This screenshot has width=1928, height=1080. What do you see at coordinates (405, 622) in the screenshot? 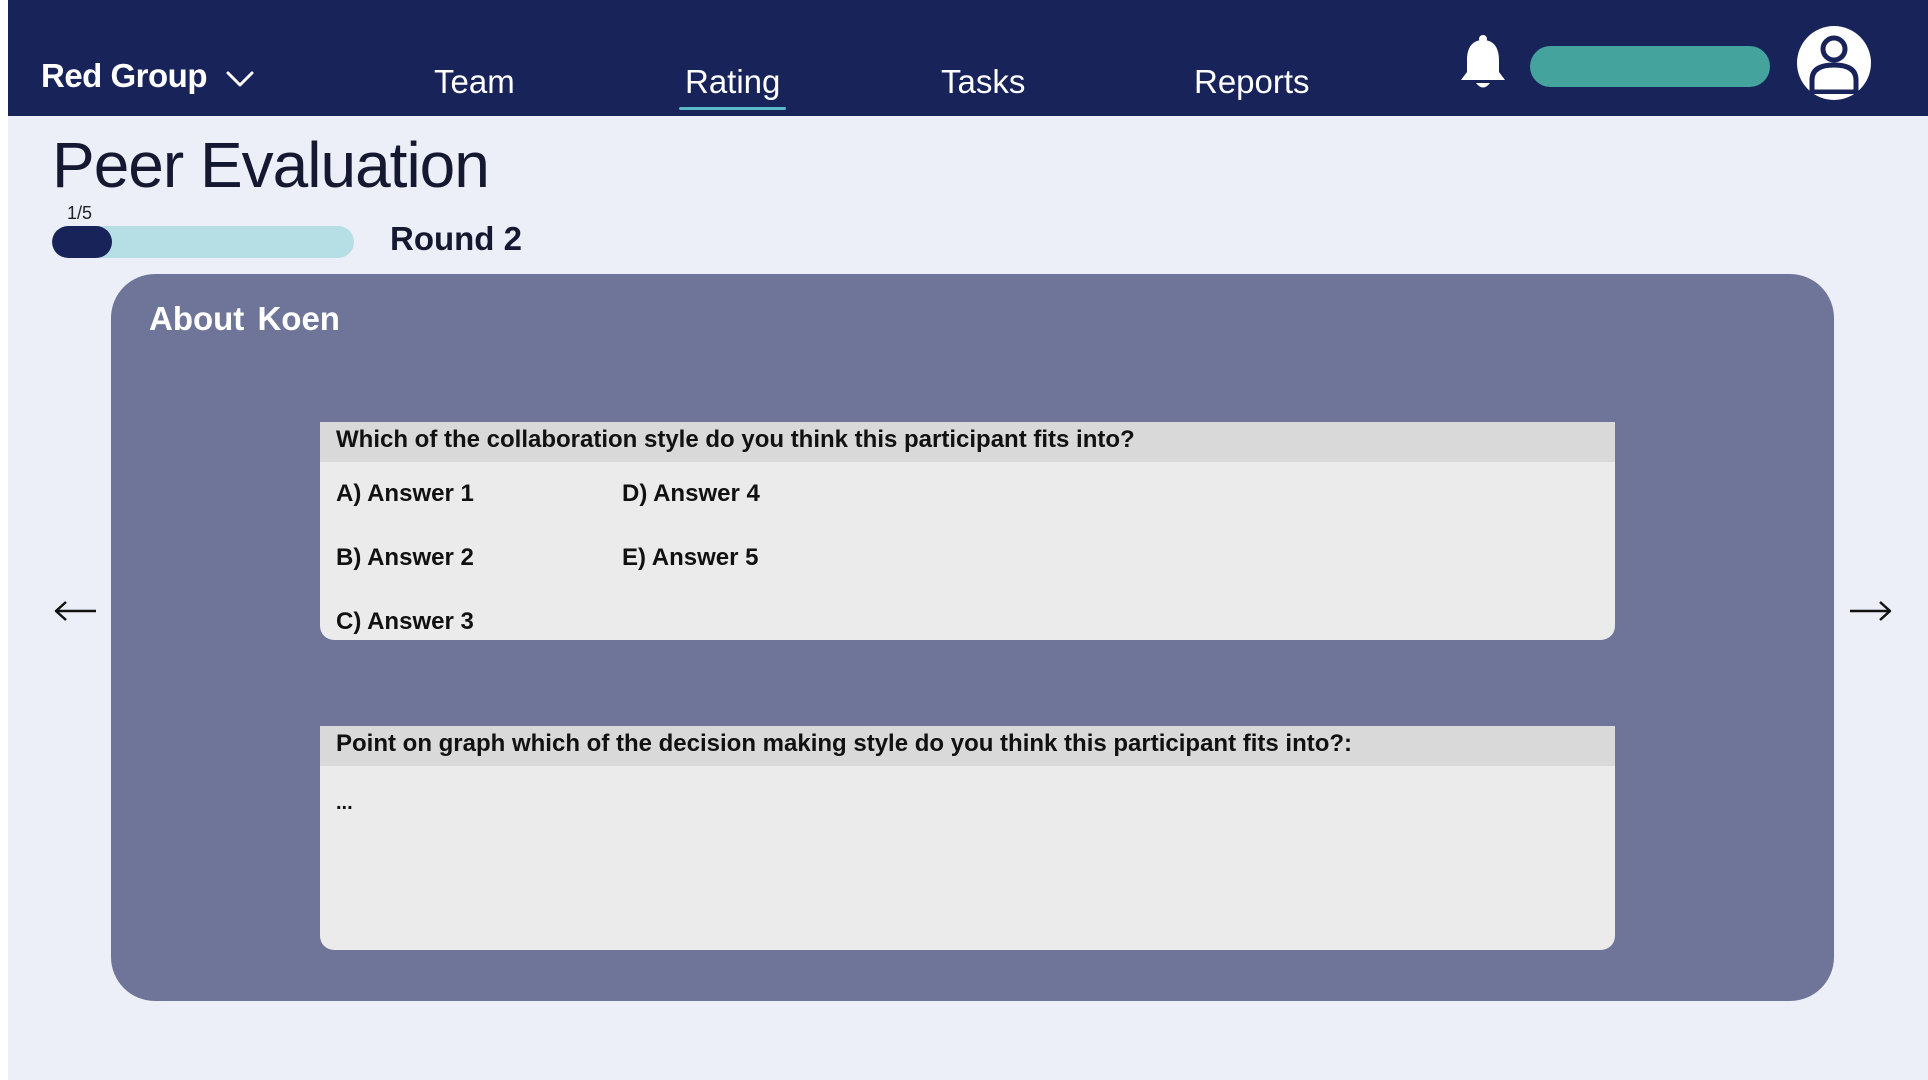
I see `answer-option-c: C) Answer 3` at bounding box center [405, 622].